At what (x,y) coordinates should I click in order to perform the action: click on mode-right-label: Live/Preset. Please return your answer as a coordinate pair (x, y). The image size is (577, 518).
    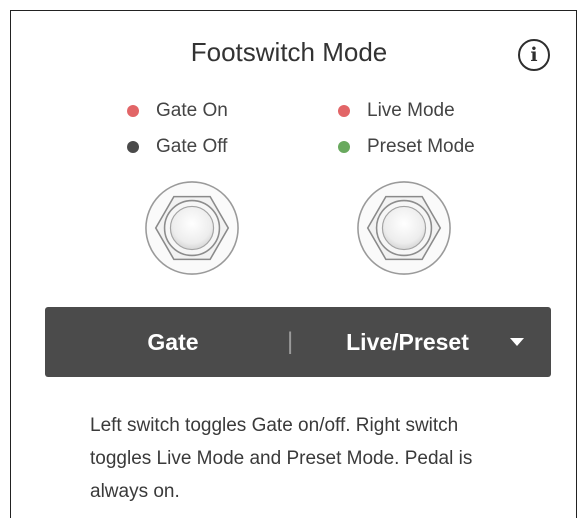
    Looking at the image, I should click on (407, 342).